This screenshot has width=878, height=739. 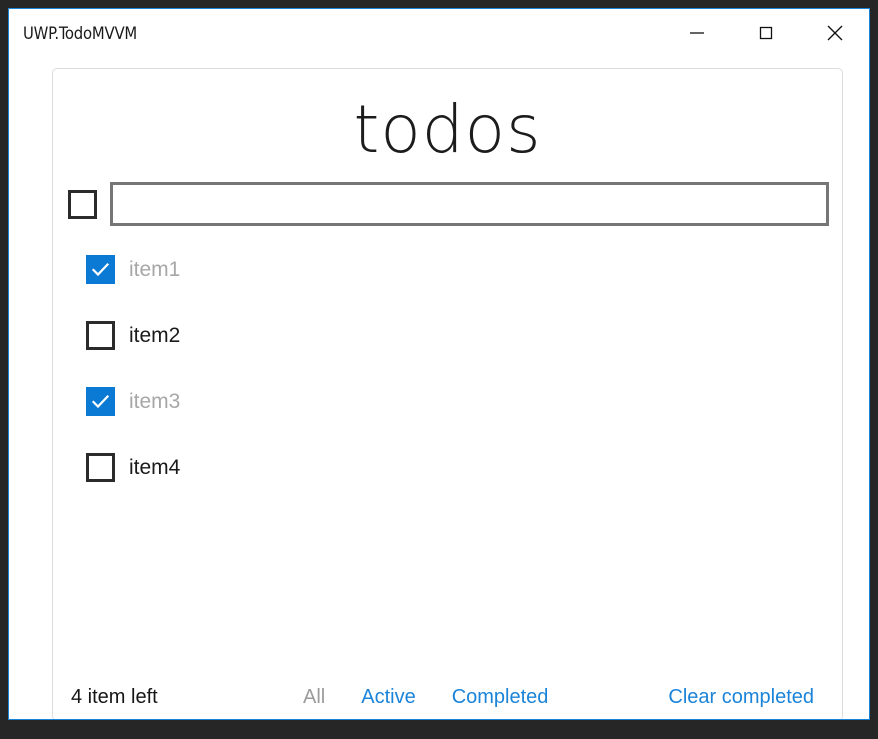 I want to click on page-title: todos, so click(x=447, y=129).